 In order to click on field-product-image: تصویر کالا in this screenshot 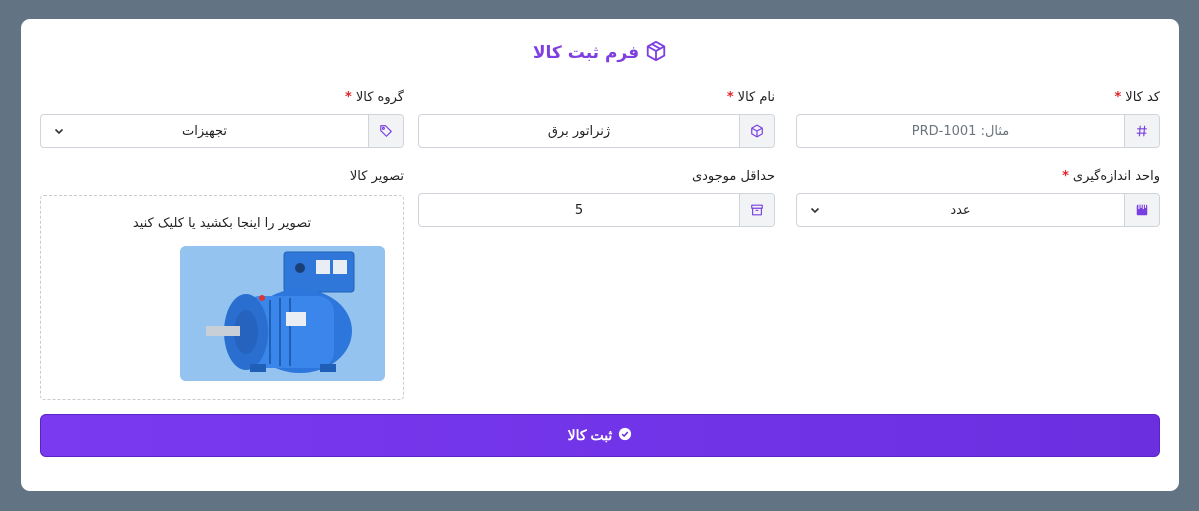, I will do `click(222, 177)`.